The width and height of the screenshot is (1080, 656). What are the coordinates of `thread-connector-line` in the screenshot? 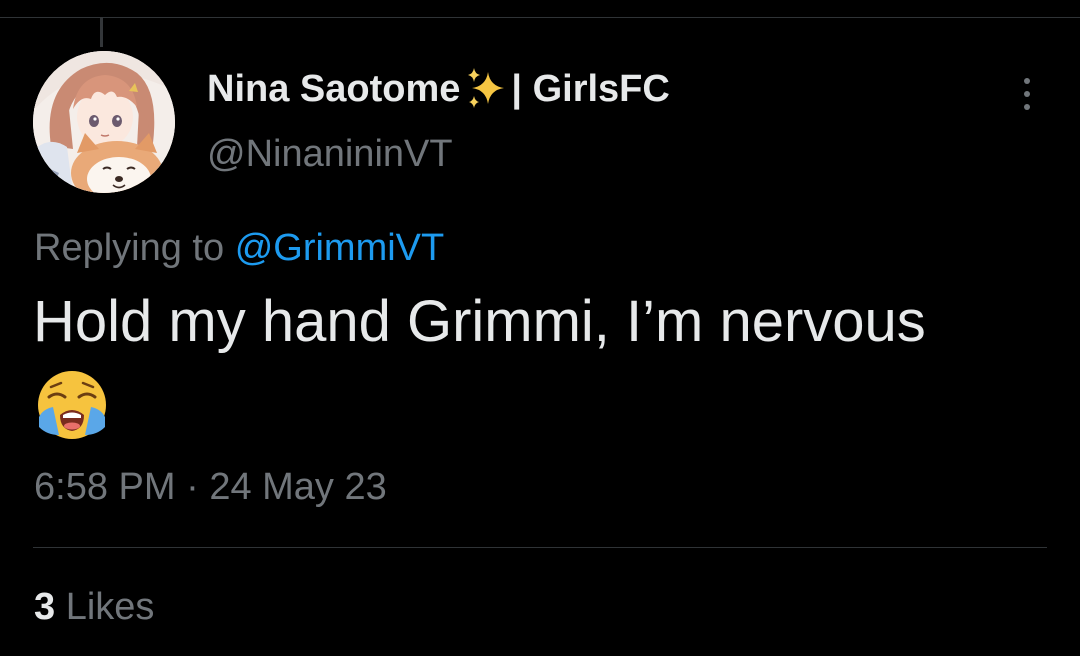 It's located at (101, 32).